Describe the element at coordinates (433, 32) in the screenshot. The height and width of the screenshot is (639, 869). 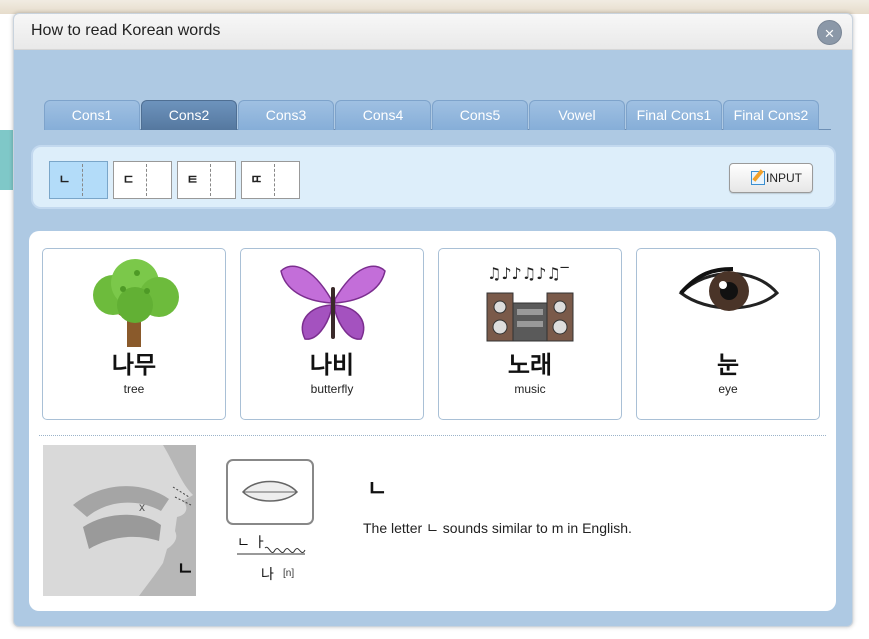
I see `dialog-header: How to read Korean words ×` at that location.